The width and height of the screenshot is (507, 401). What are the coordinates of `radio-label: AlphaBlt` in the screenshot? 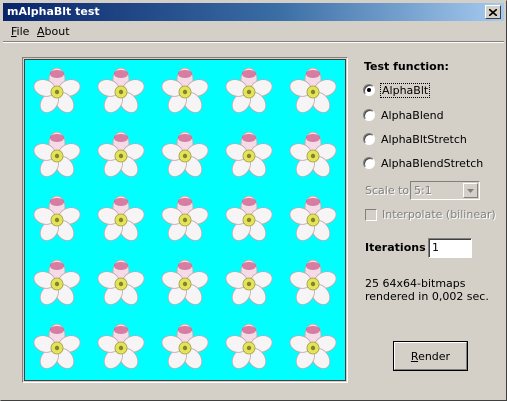 It's located at (405, 90).